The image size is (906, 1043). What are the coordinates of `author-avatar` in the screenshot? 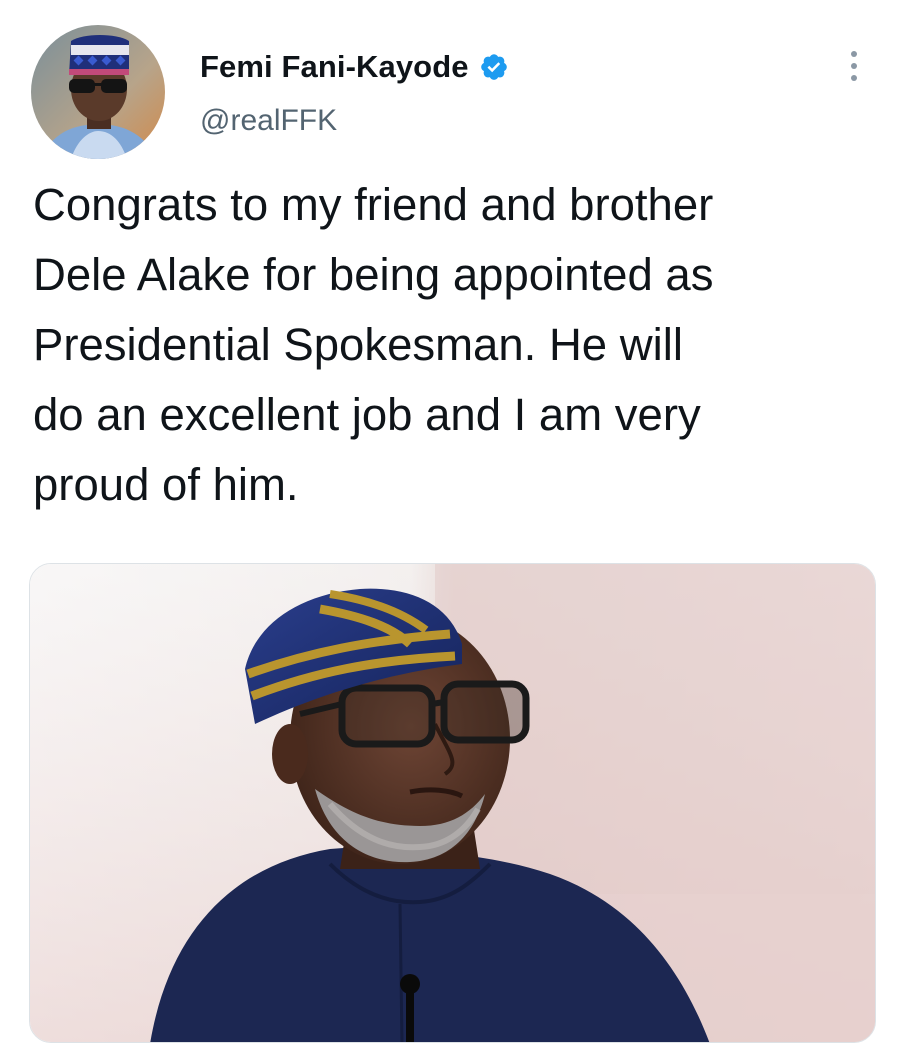 It's located at (98, 92).